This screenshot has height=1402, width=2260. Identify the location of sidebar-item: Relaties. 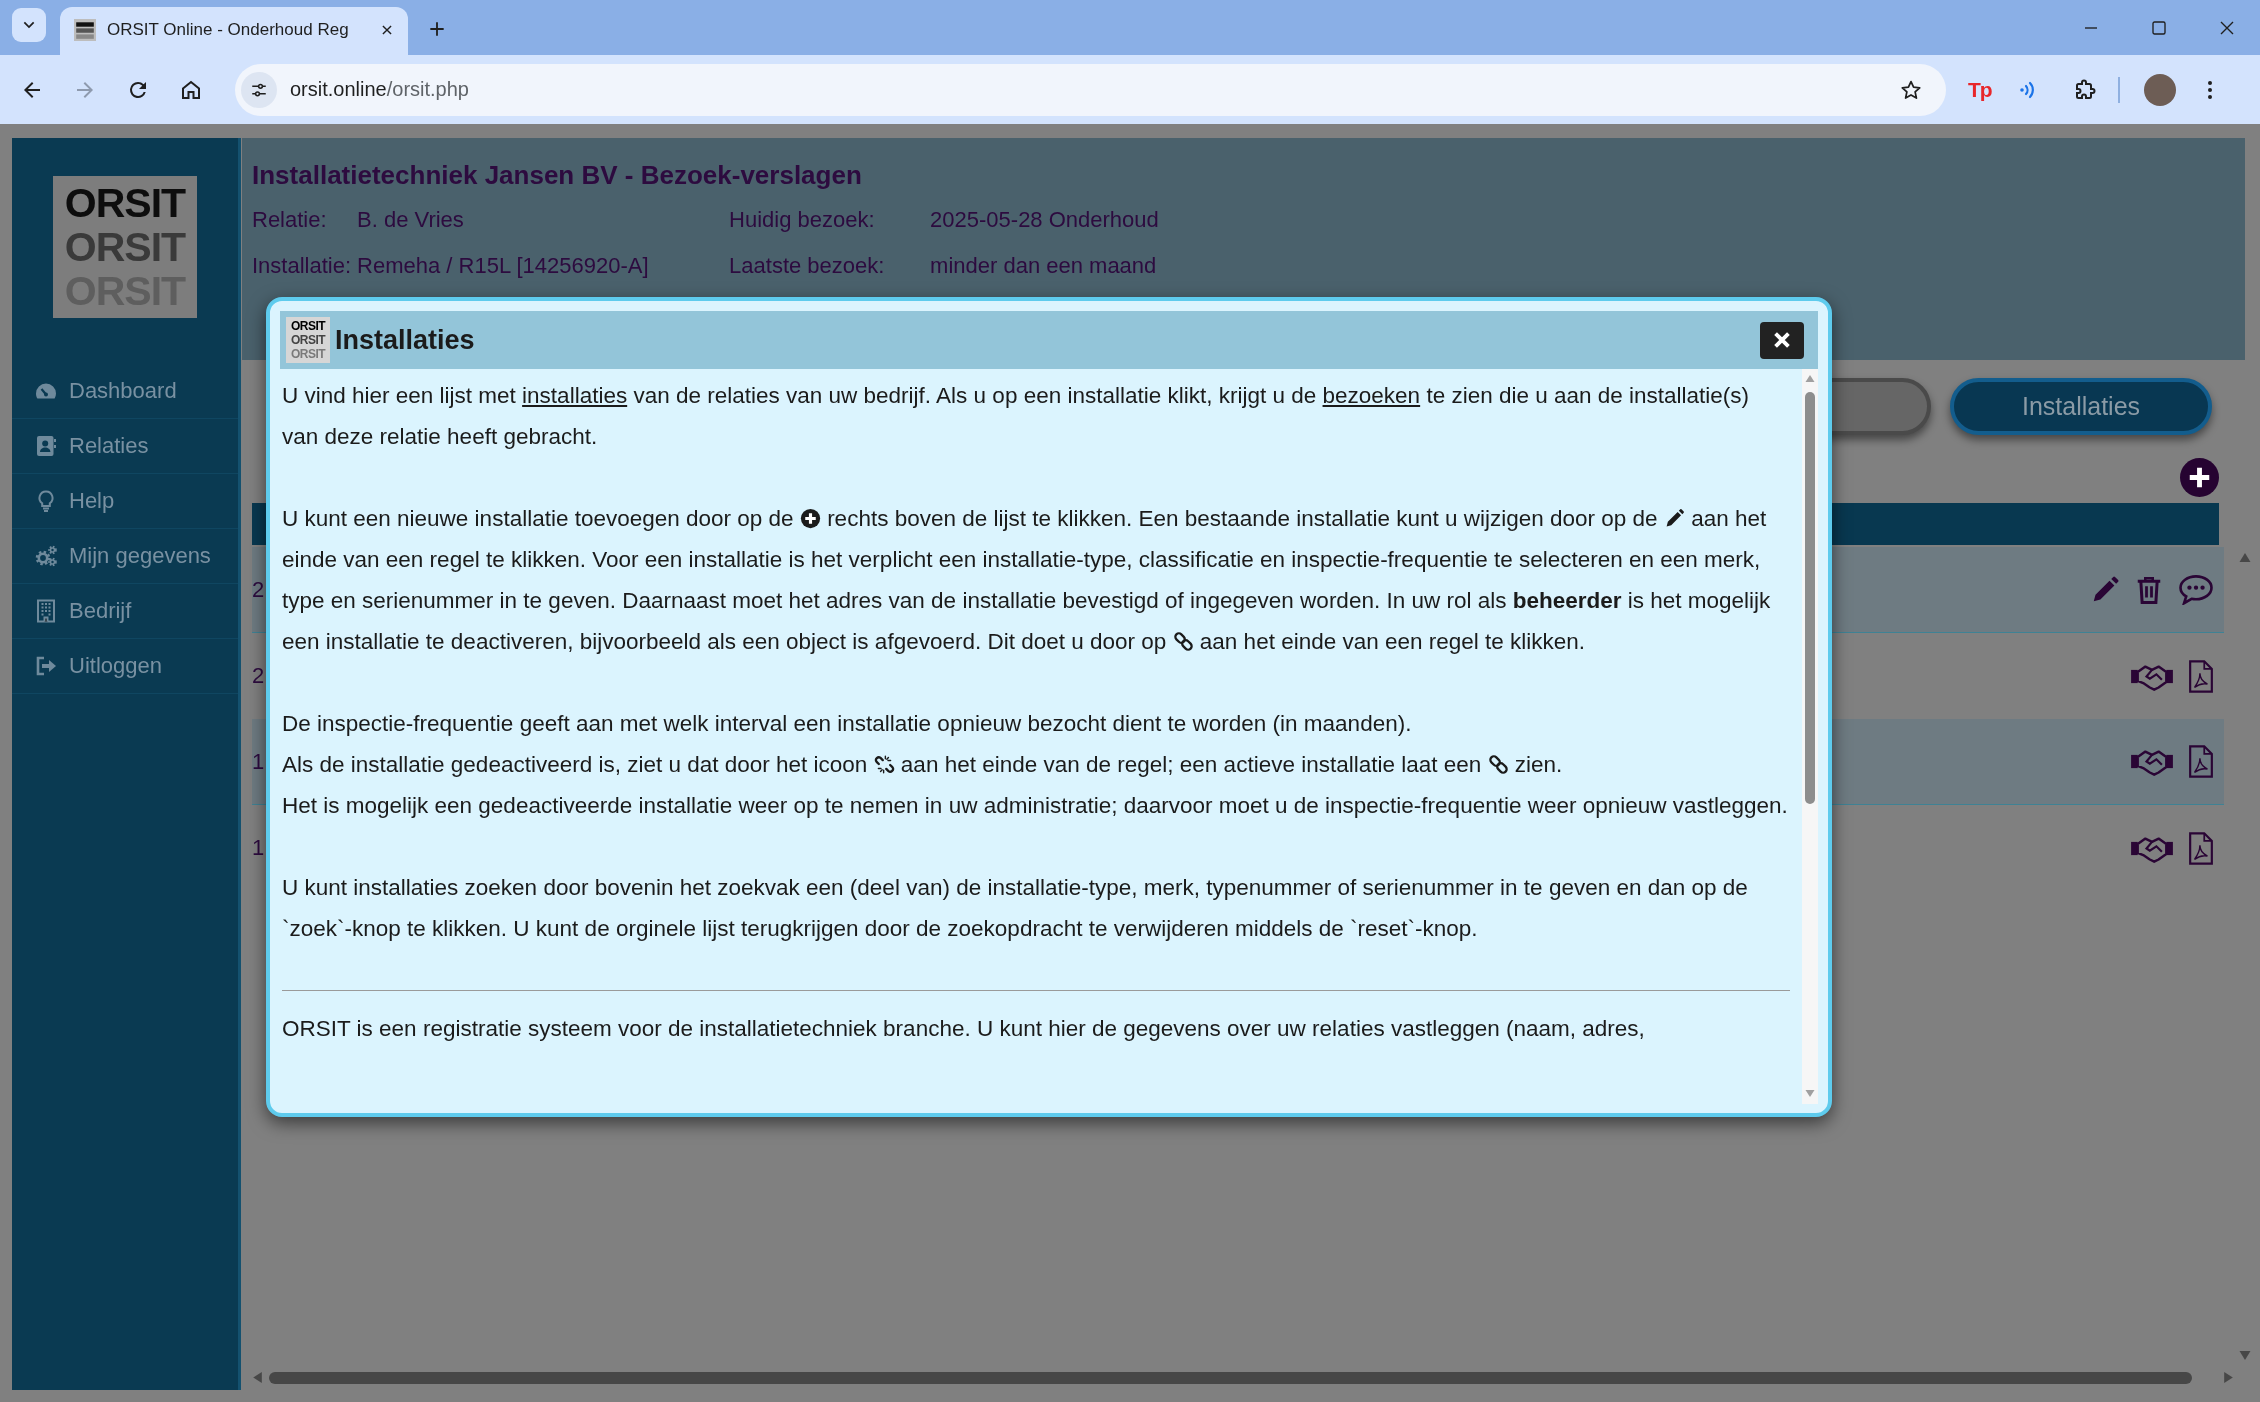
(125, 446).